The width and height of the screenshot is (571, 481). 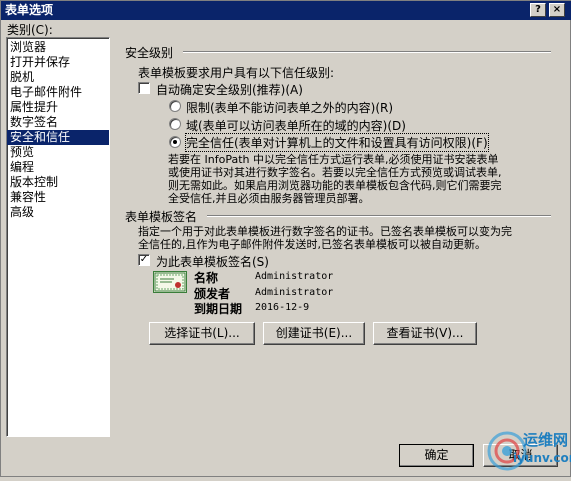 What do you see at coordinates (218, 309) in the screenshot?
I see `cert-expiry-label: 到期日期` at bounding box center [218, 309].